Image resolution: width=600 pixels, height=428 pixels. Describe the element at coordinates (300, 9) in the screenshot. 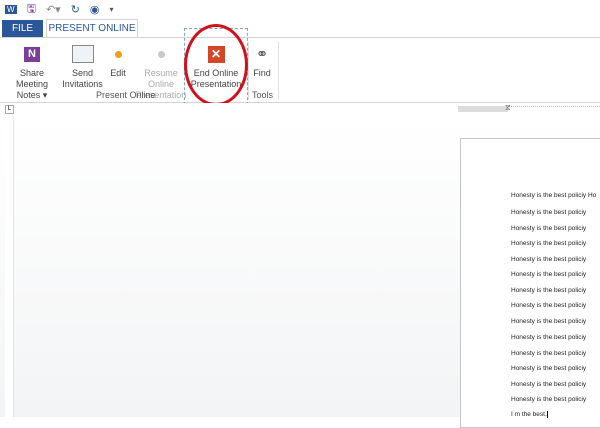

I see `quick-access-toolbar: W 🖫 ↶▾ ↻ ◉ ▾` at that location.